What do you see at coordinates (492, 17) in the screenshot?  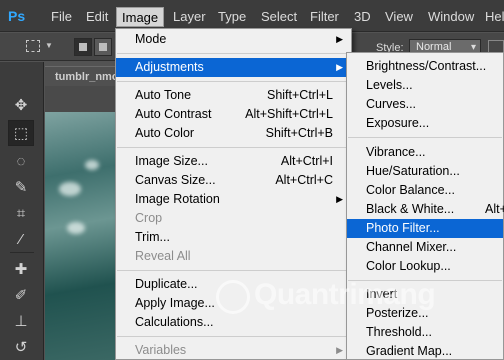 I see `menu-help: Help` at bounding box center [492, 17].